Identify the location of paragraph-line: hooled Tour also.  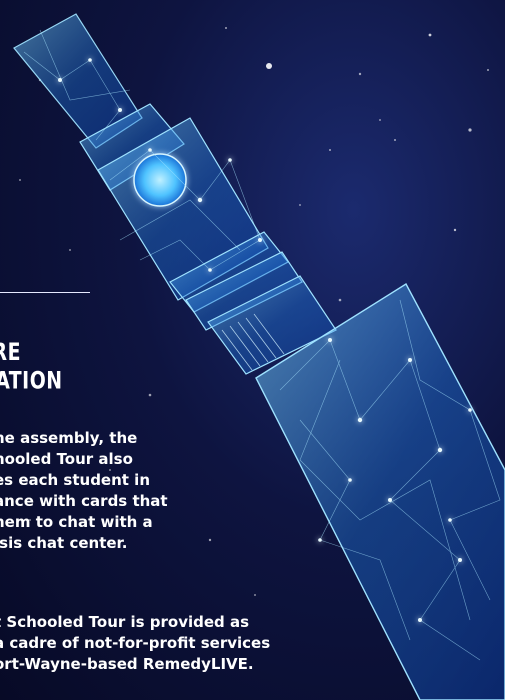
(66, 459).